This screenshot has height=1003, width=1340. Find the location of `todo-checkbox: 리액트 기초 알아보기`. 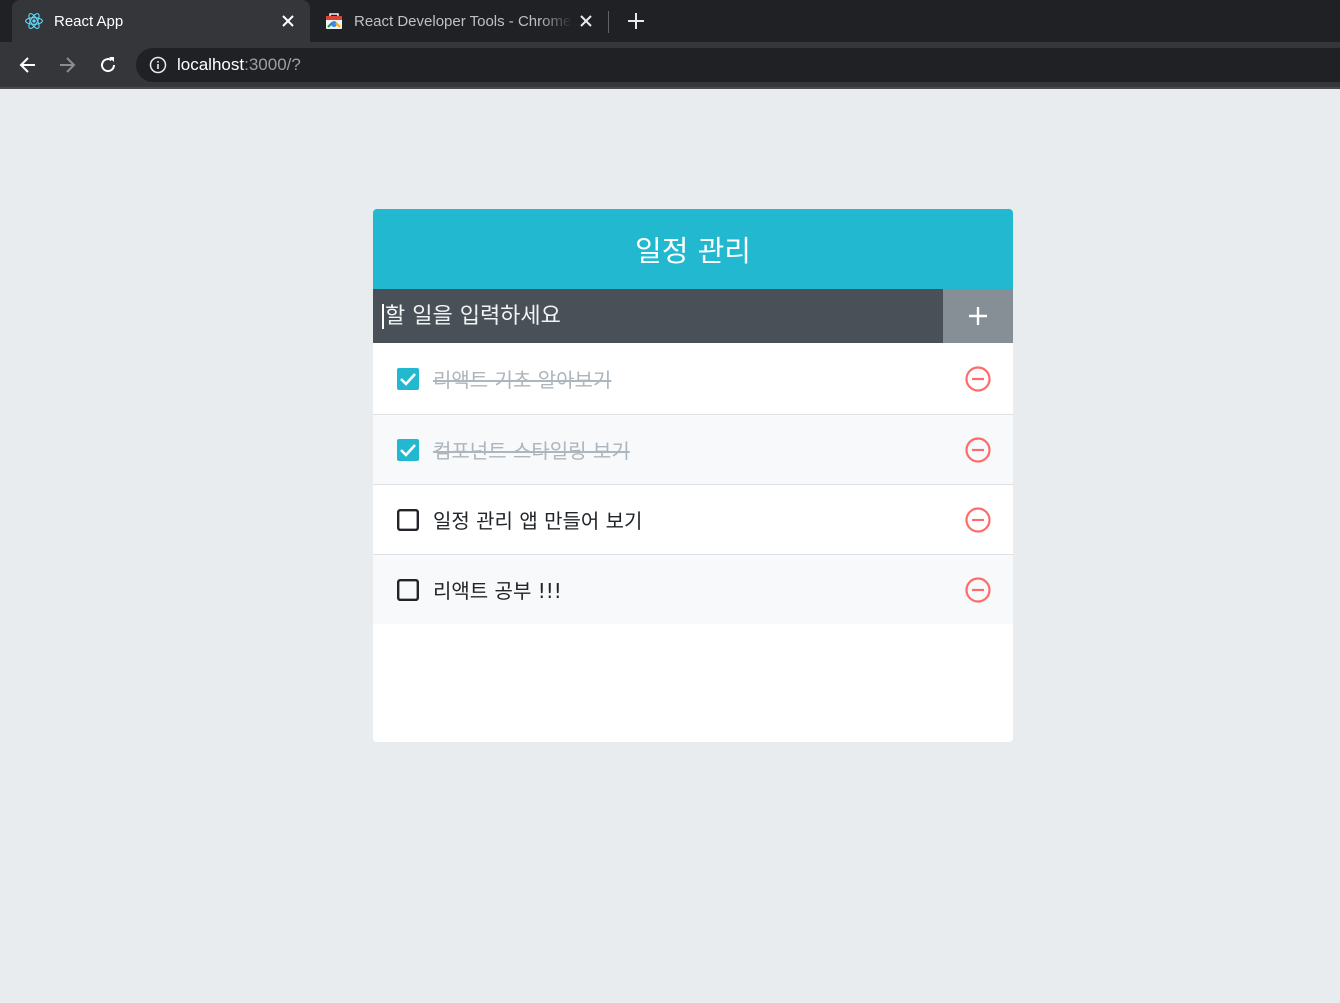

todo-checkbox: 리액트 기초 알아보기 is located at coordinates (680, 378).